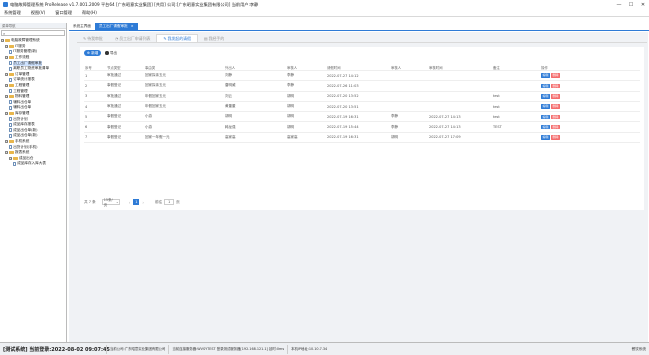 This screenshot has height=355, width=649. I want to click on sidebar-item-label: 辅料出仓单, so click(22, 107).